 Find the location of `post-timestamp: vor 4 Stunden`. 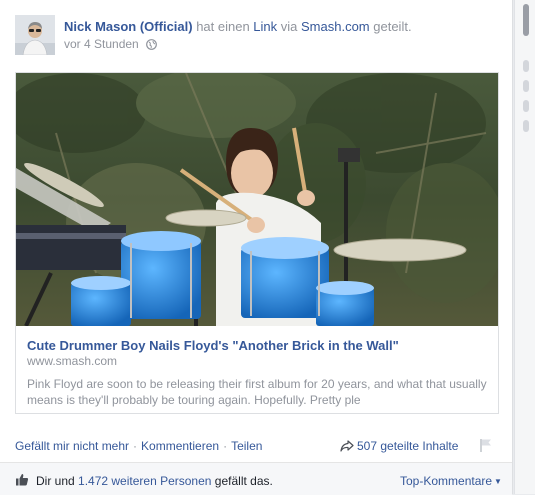

post-timestamp: vor 4 Stunden is located at coordinates (101, 44).